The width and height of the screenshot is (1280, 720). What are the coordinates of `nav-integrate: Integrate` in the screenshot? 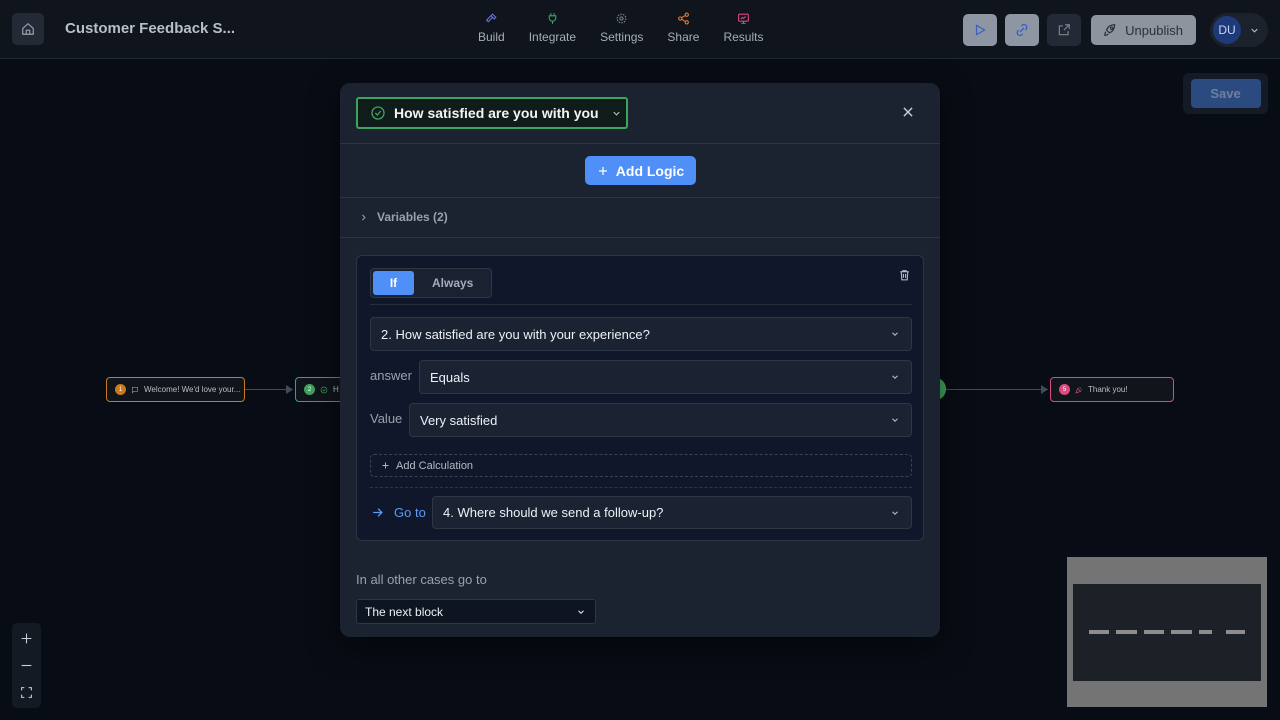 It's located at (552, 28).